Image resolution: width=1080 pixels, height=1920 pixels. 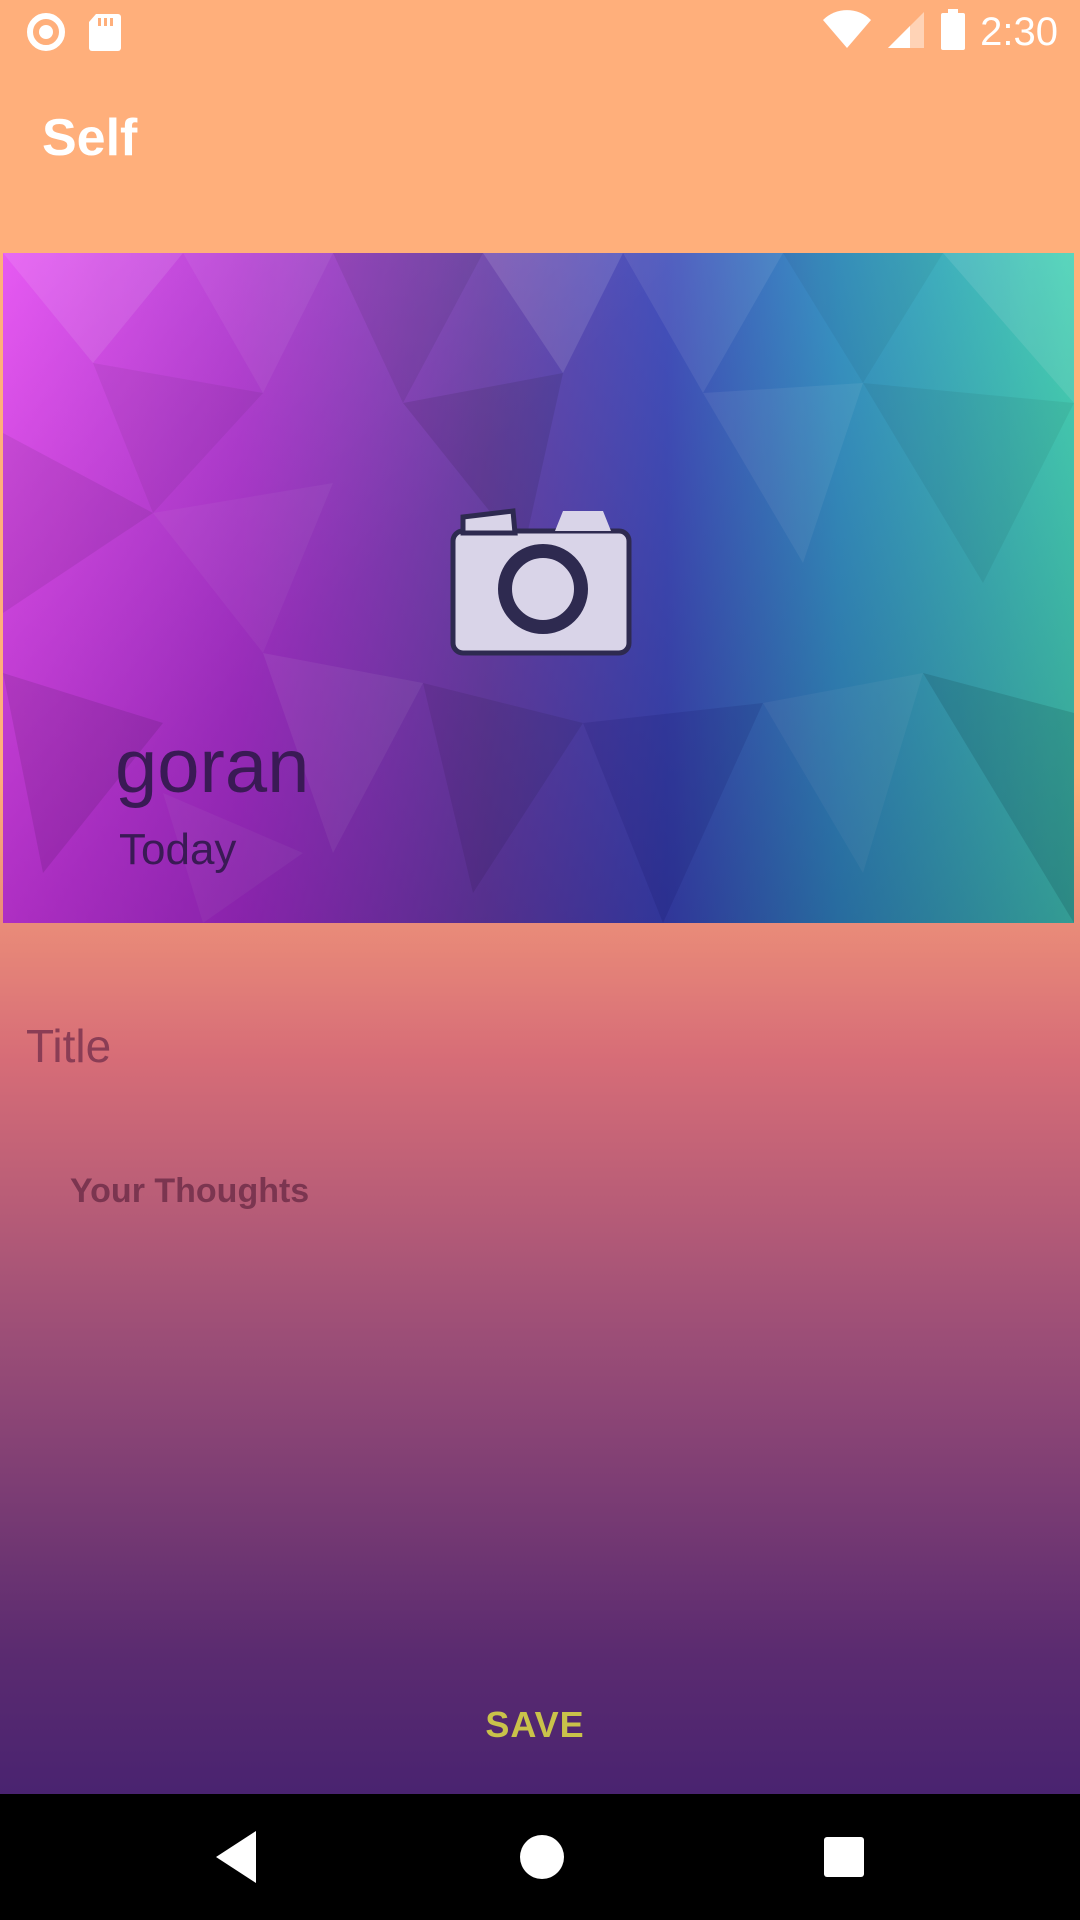 I want to click on wifi-icon, so click(x=847, y=32).